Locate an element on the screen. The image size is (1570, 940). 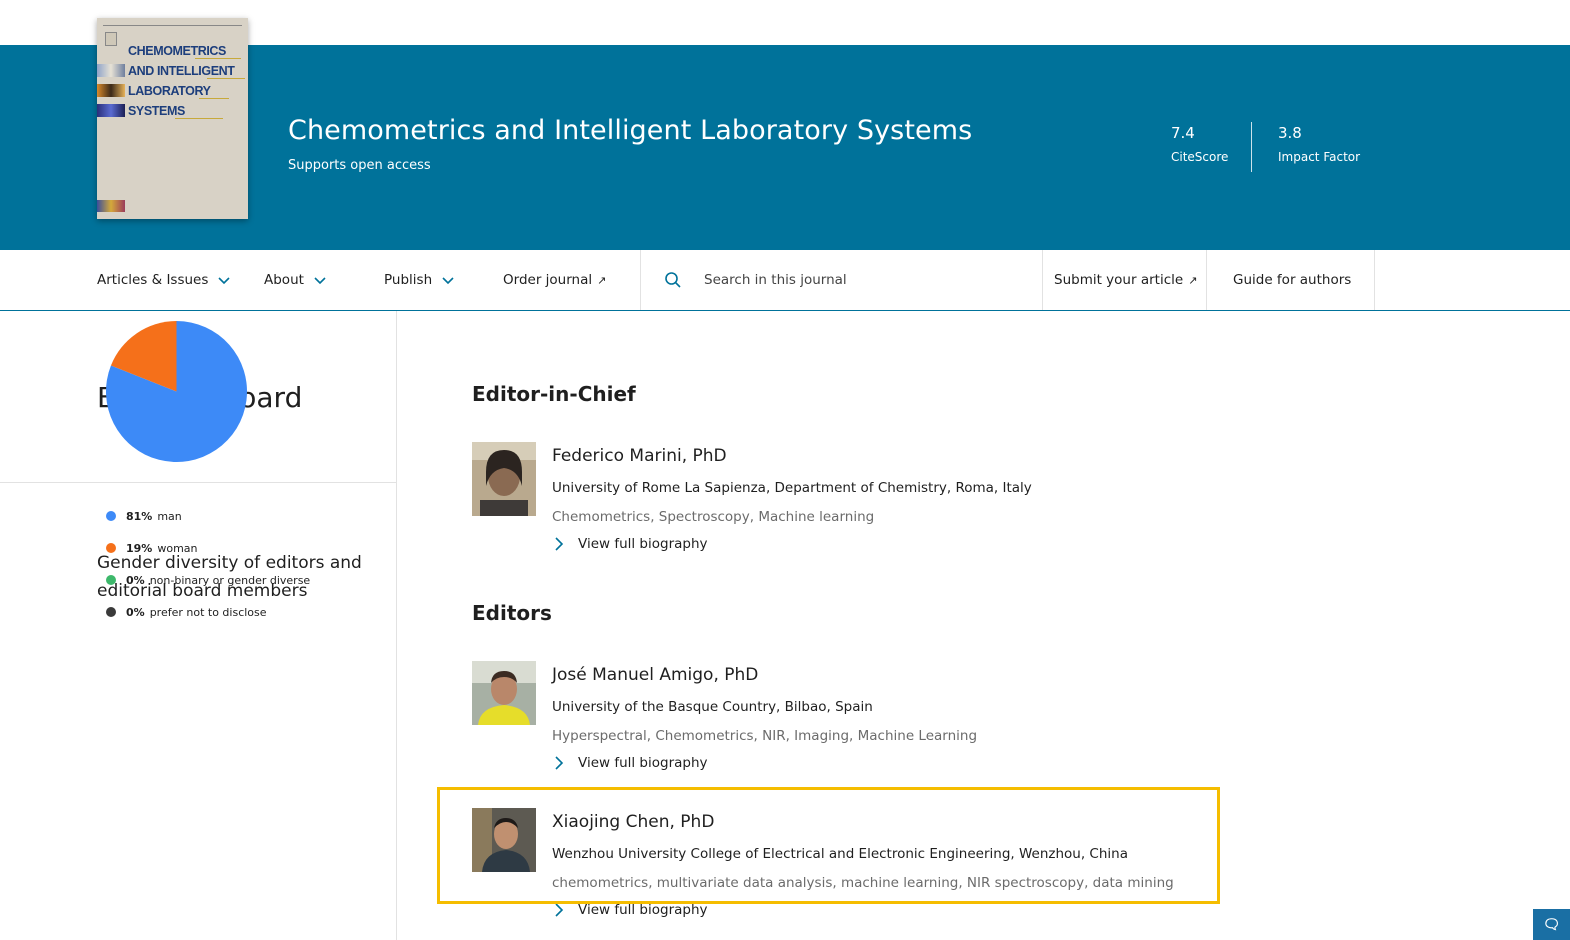
cover-title-line: CHEMOMETRICS is located at coordinates (177, 51).